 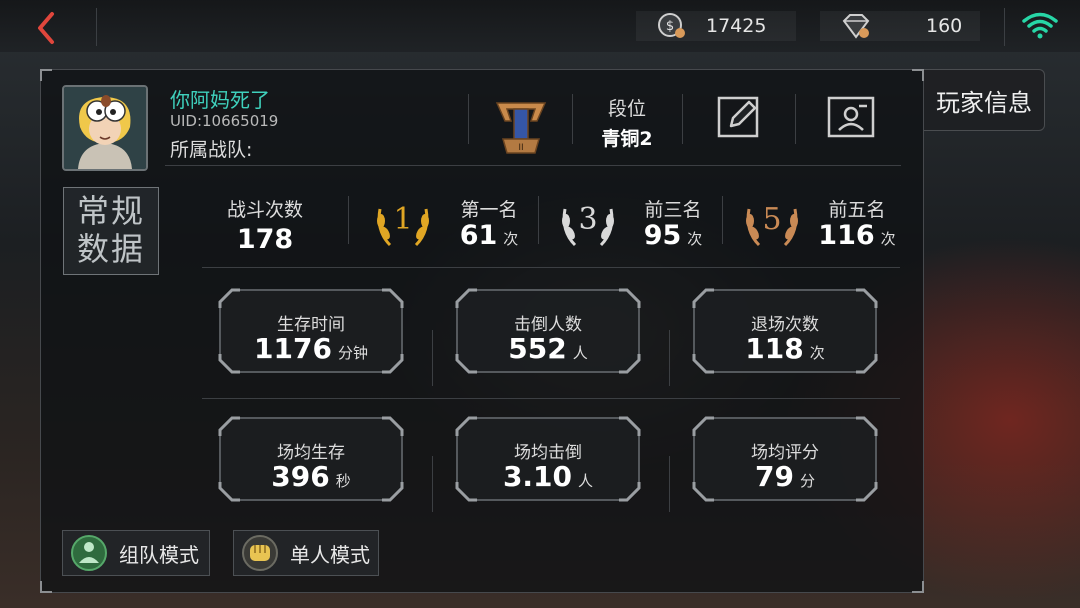 I want to click on section-tag-text: 常规 数据, so click(x=110, y=230).